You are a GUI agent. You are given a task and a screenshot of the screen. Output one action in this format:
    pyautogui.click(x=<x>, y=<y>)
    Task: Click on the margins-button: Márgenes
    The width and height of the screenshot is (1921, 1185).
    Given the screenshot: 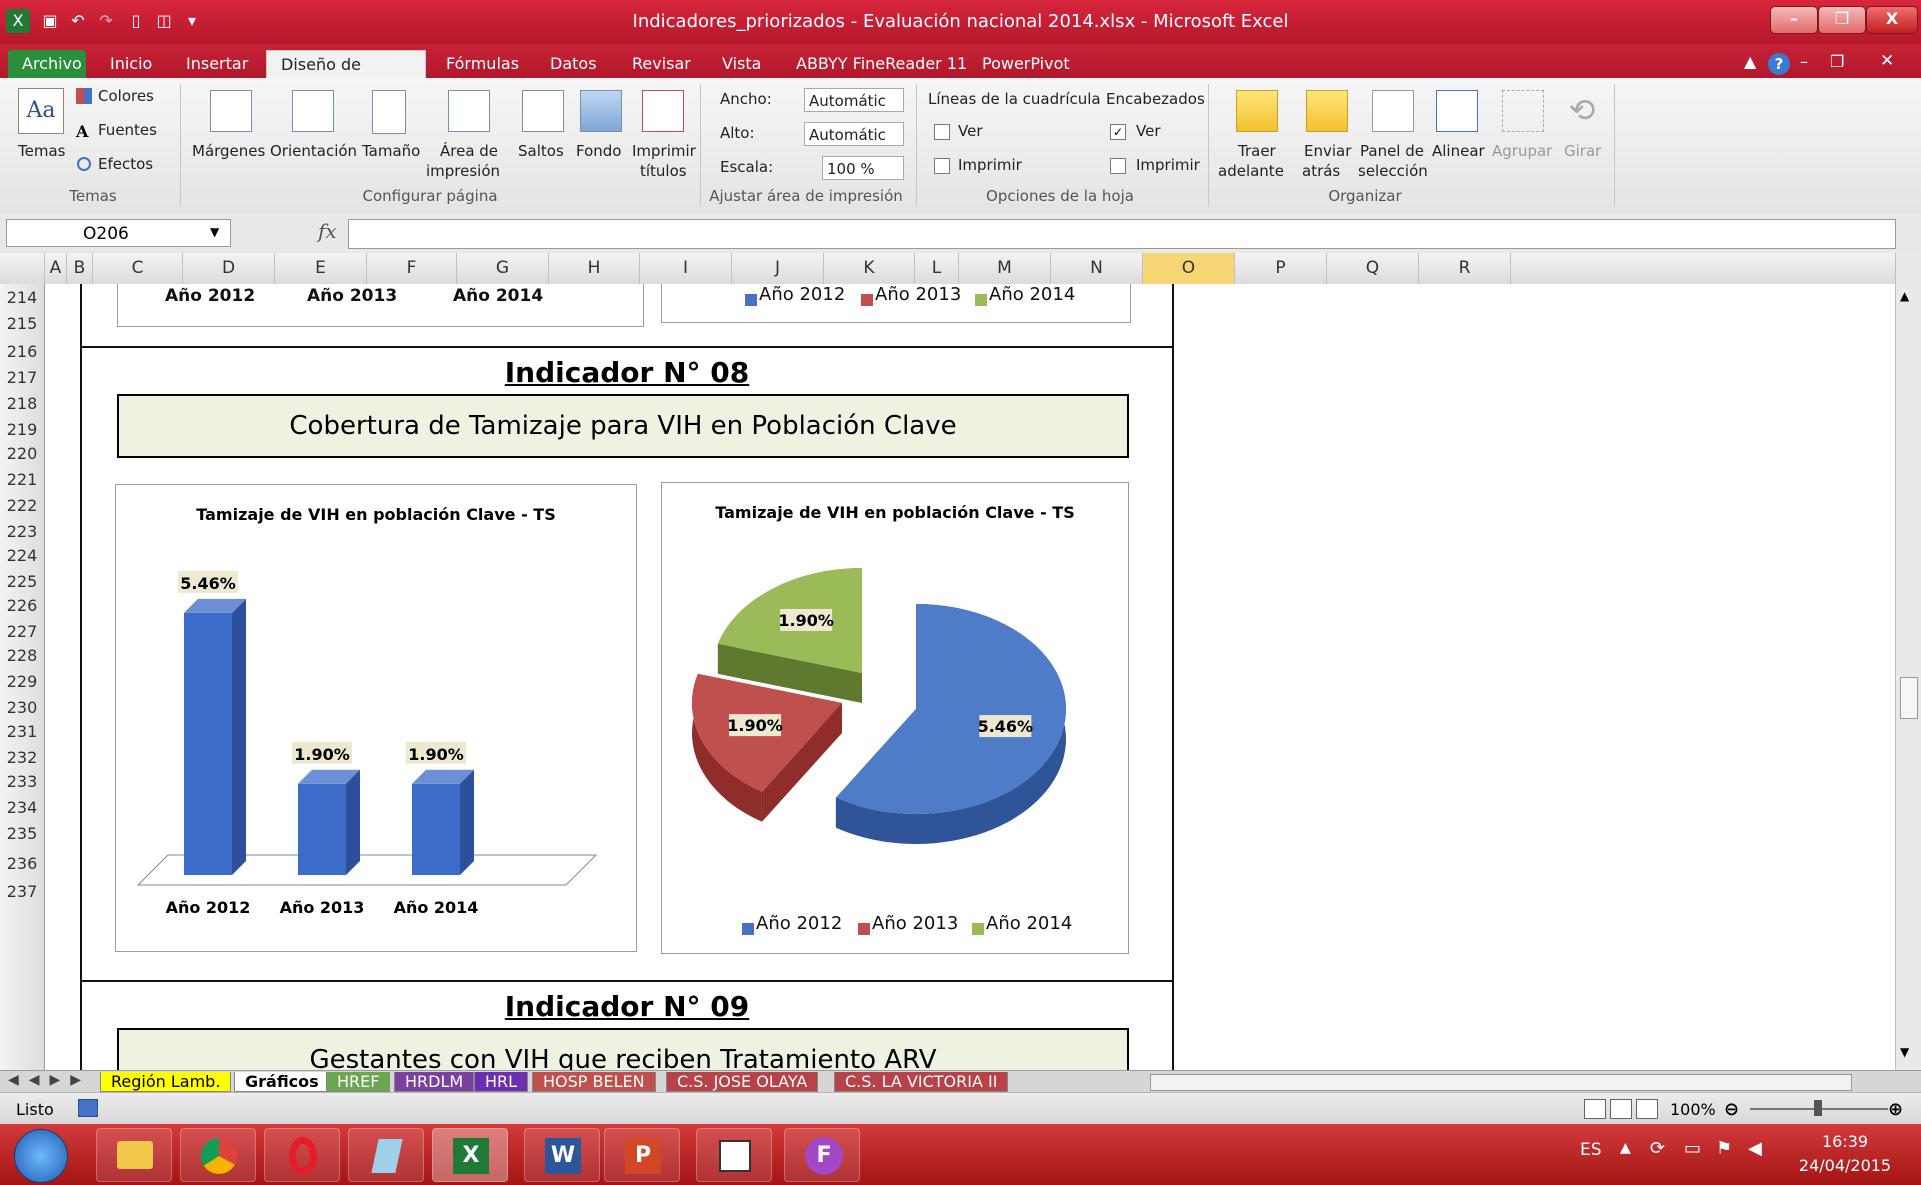 What is the action you would take?
    pyautogui.click(x=228, y=151)
    